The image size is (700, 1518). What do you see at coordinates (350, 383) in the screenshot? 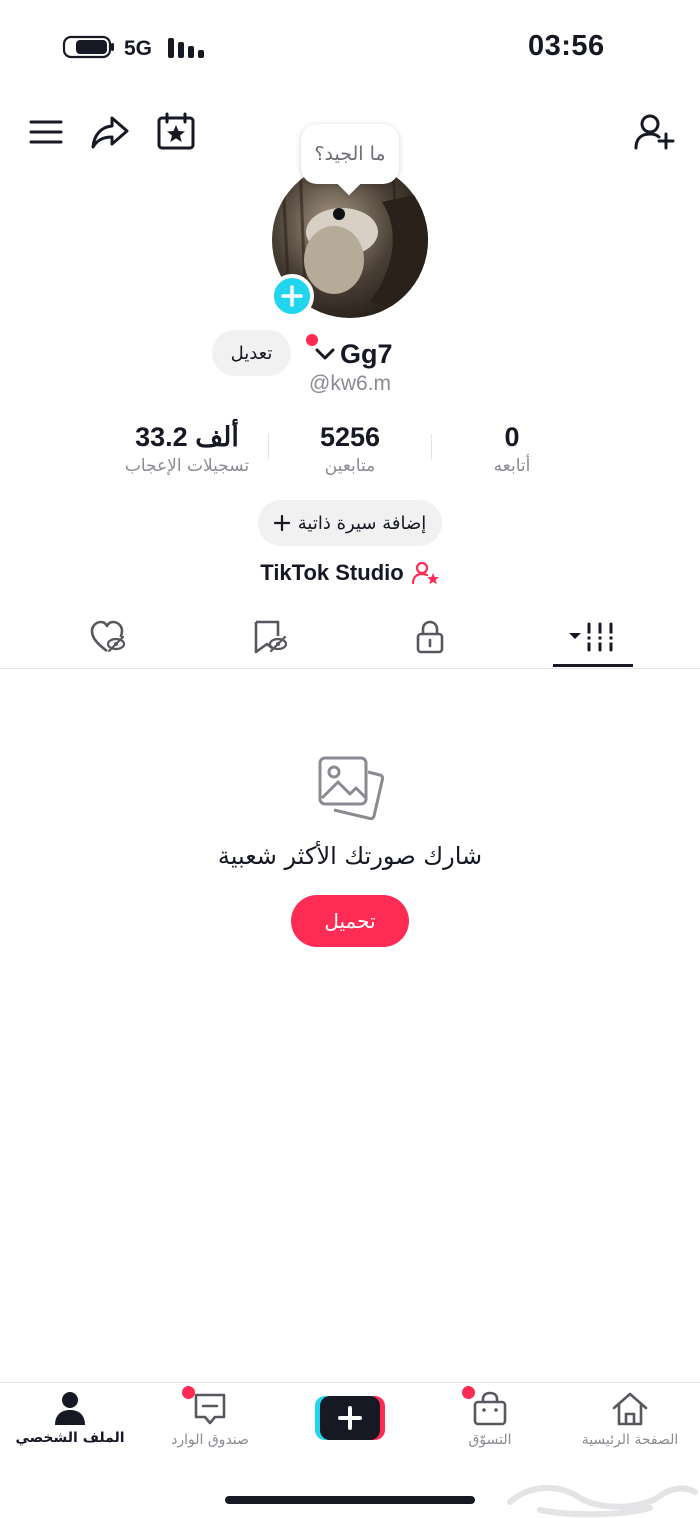
I see `username: @kw6.m` at bounding box center [350, 383].